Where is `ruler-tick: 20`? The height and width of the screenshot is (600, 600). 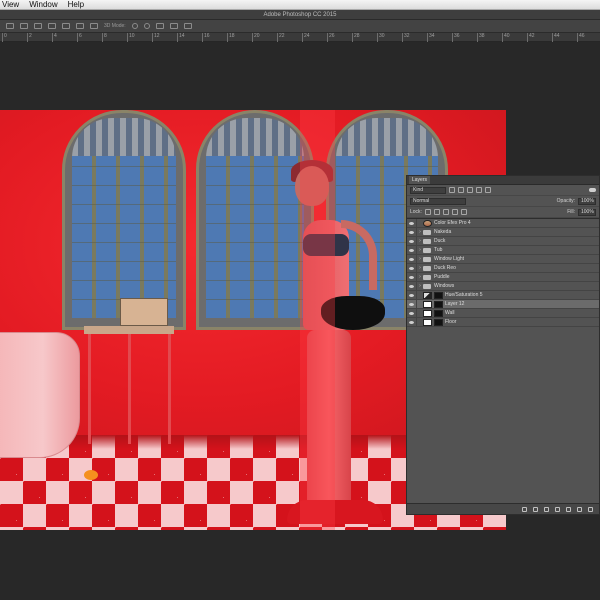 ruler-tick: 20 is located at coordinates (264, 37).